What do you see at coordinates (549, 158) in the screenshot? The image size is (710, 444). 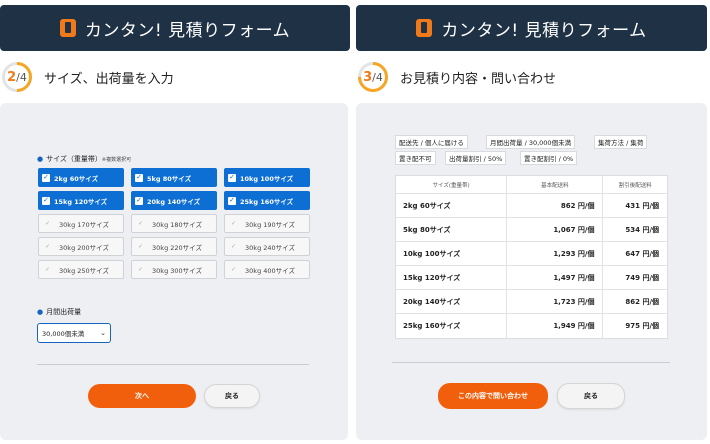 I see `summary-tag: 置き配割引 / 0%` at bounding box center [549, 158].